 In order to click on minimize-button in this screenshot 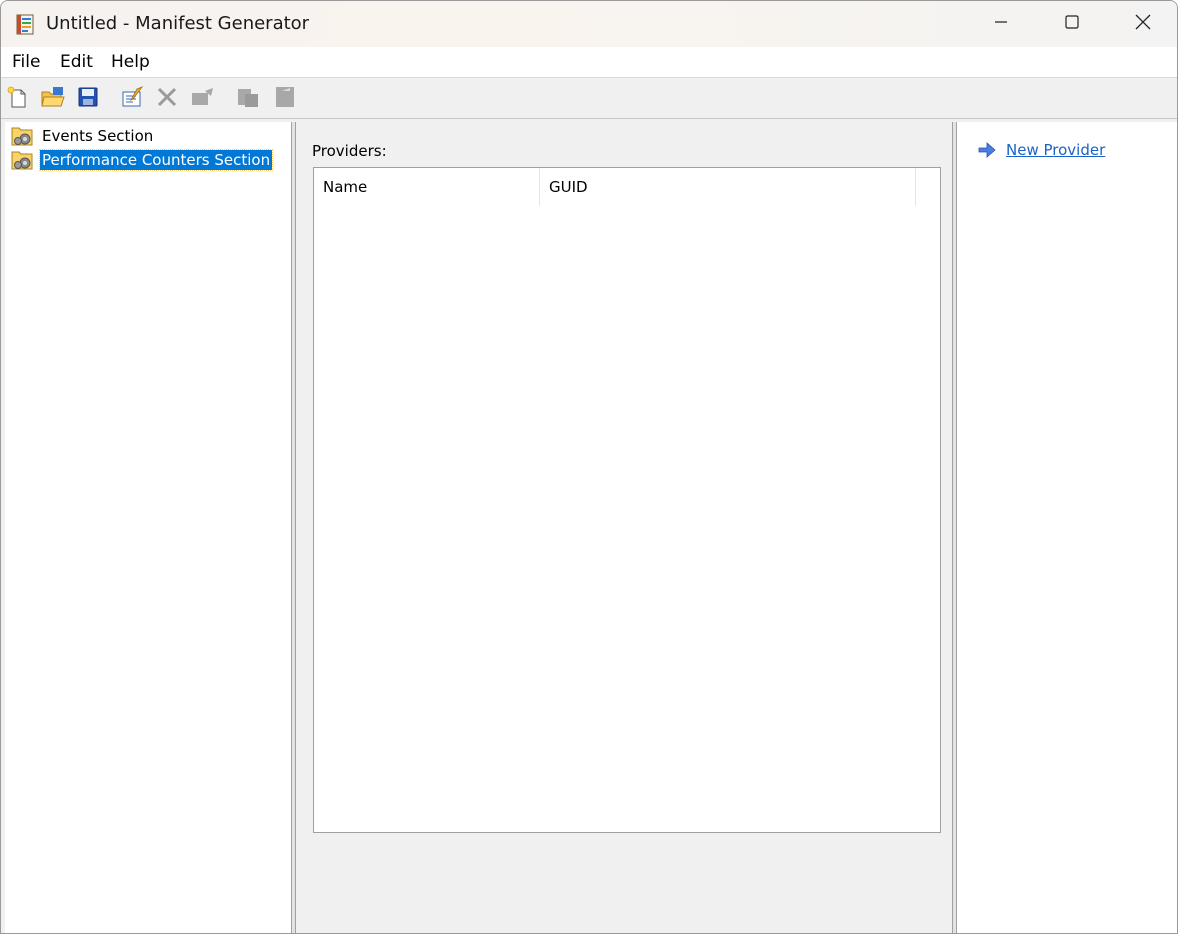, I will do `click(1001, 24)`.